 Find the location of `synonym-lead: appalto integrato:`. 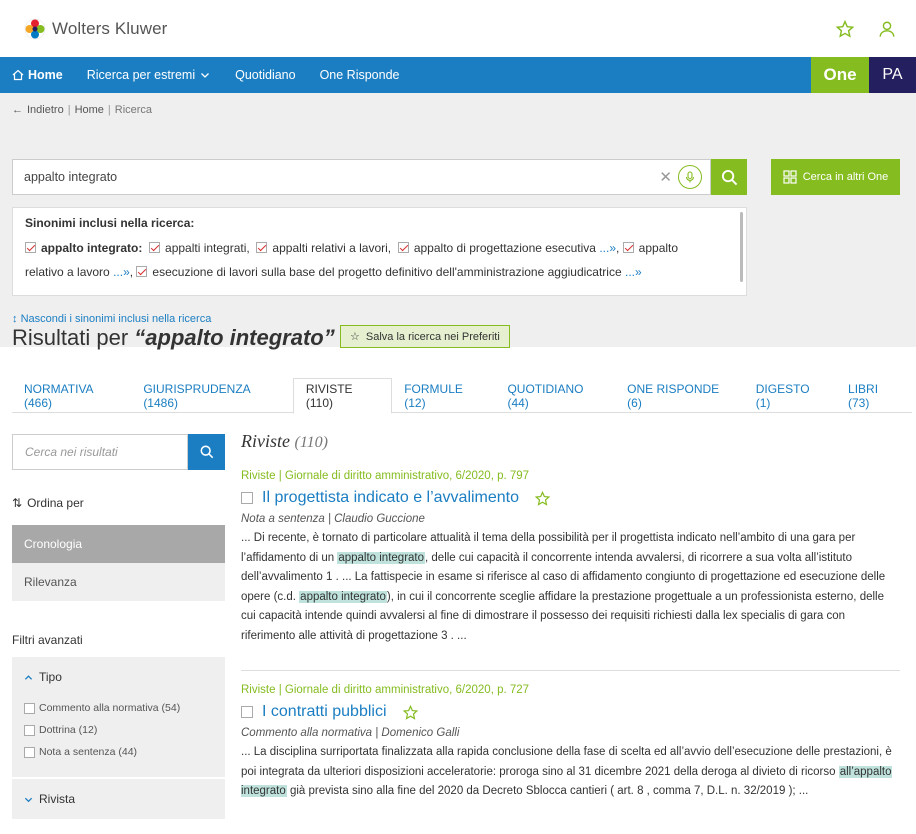

synonym-lead: appalto integrato: is located at coordinates (92, 248).